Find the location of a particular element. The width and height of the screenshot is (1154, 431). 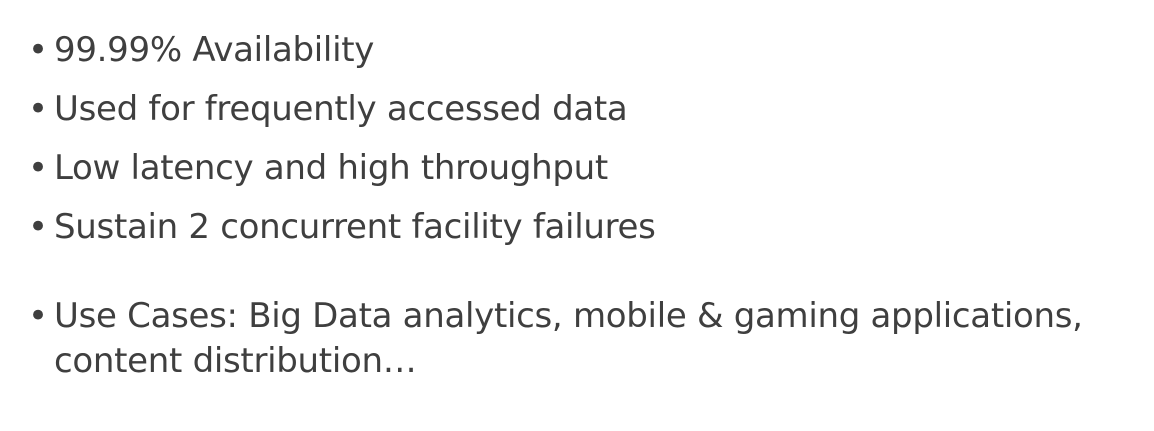

bullet-item-failures: • Sustain 2 concurrent facility failures is located at coordinates (583, 227).